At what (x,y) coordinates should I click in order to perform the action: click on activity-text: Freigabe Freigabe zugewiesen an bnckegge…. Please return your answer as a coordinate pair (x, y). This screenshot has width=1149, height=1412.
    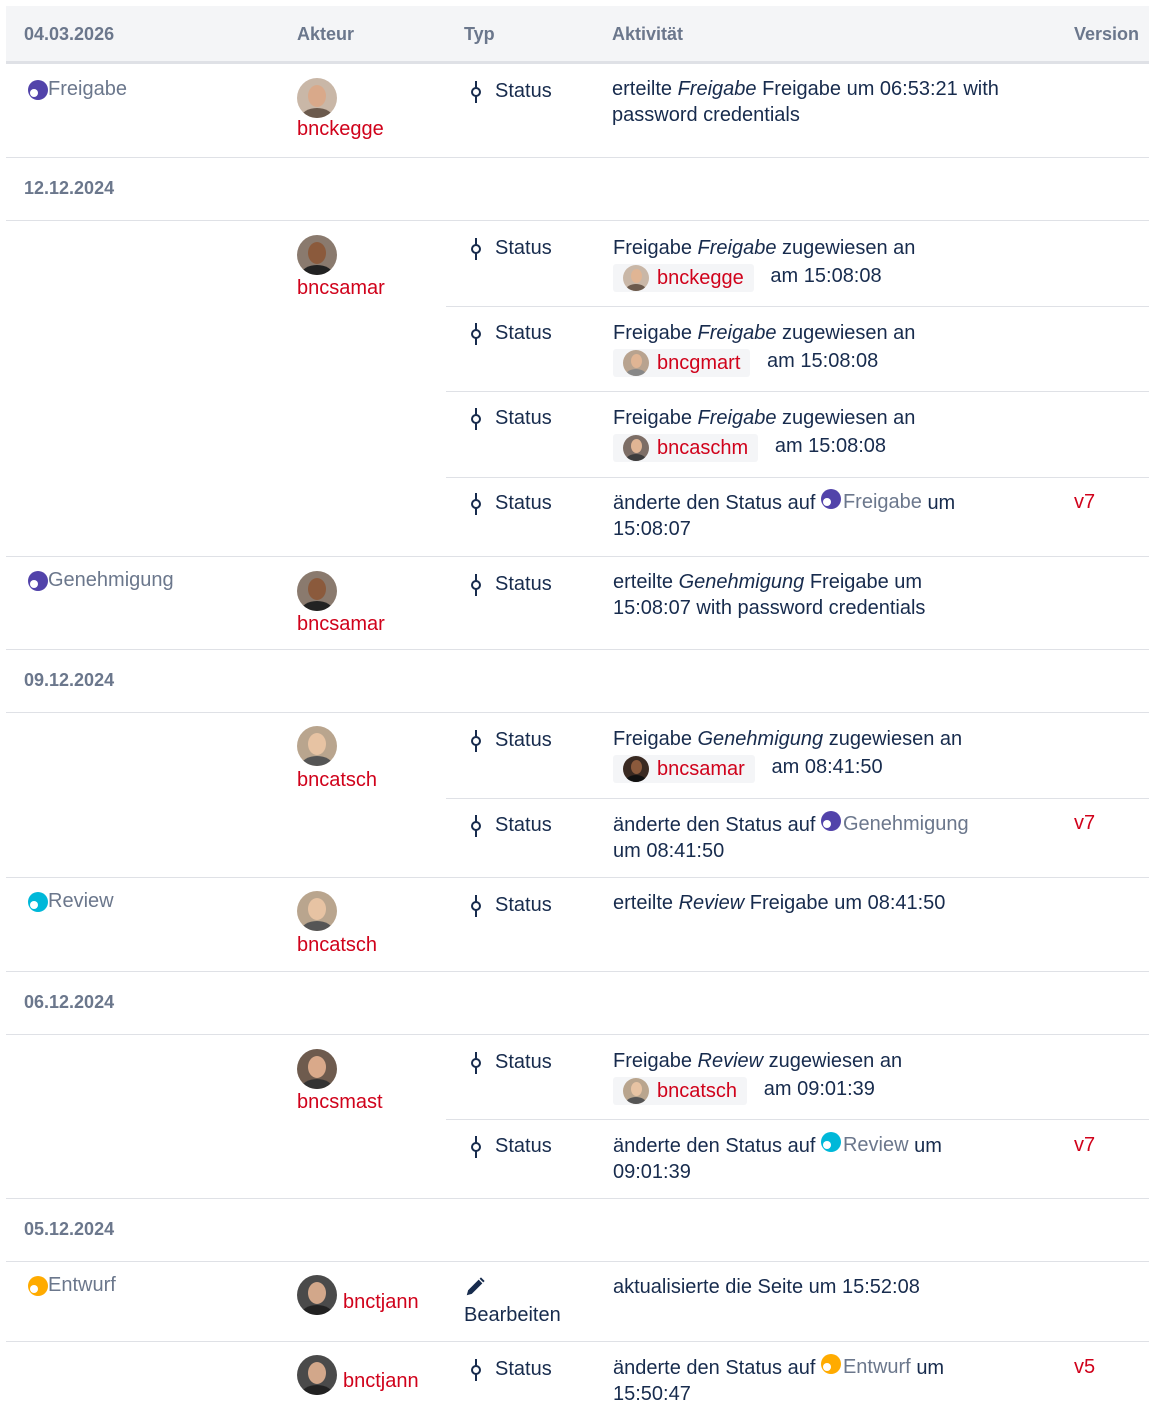
    Looking at the image, I should click on (813, 263).